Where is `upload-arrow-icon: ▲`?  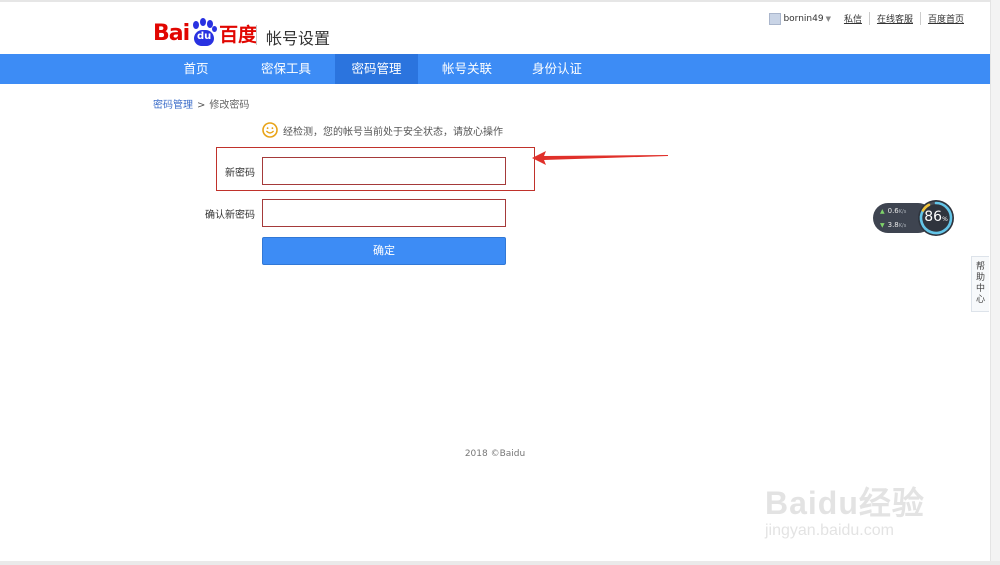 upload-arrow-icon: ▲ is located at coordinates (882, 211).